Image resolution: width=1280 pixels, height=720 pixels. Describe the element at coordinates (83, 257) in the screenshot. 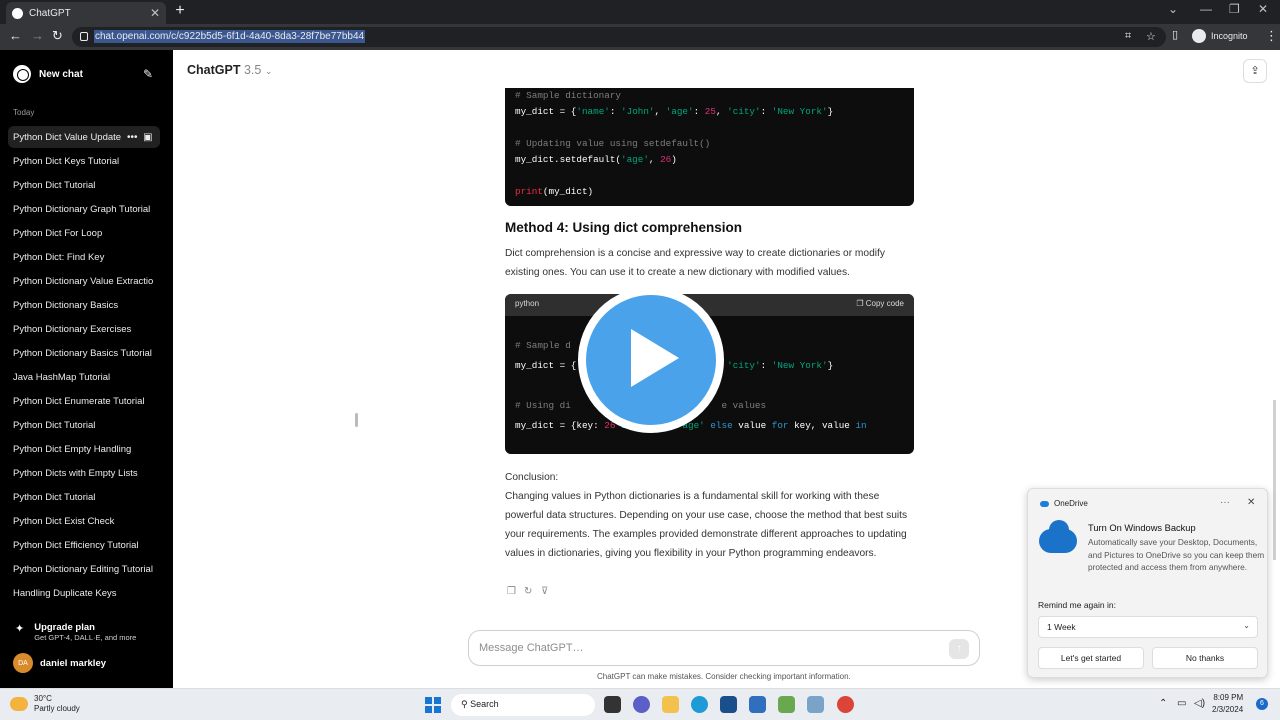

I see `history-item: Python Dict: Find Key` at that location.